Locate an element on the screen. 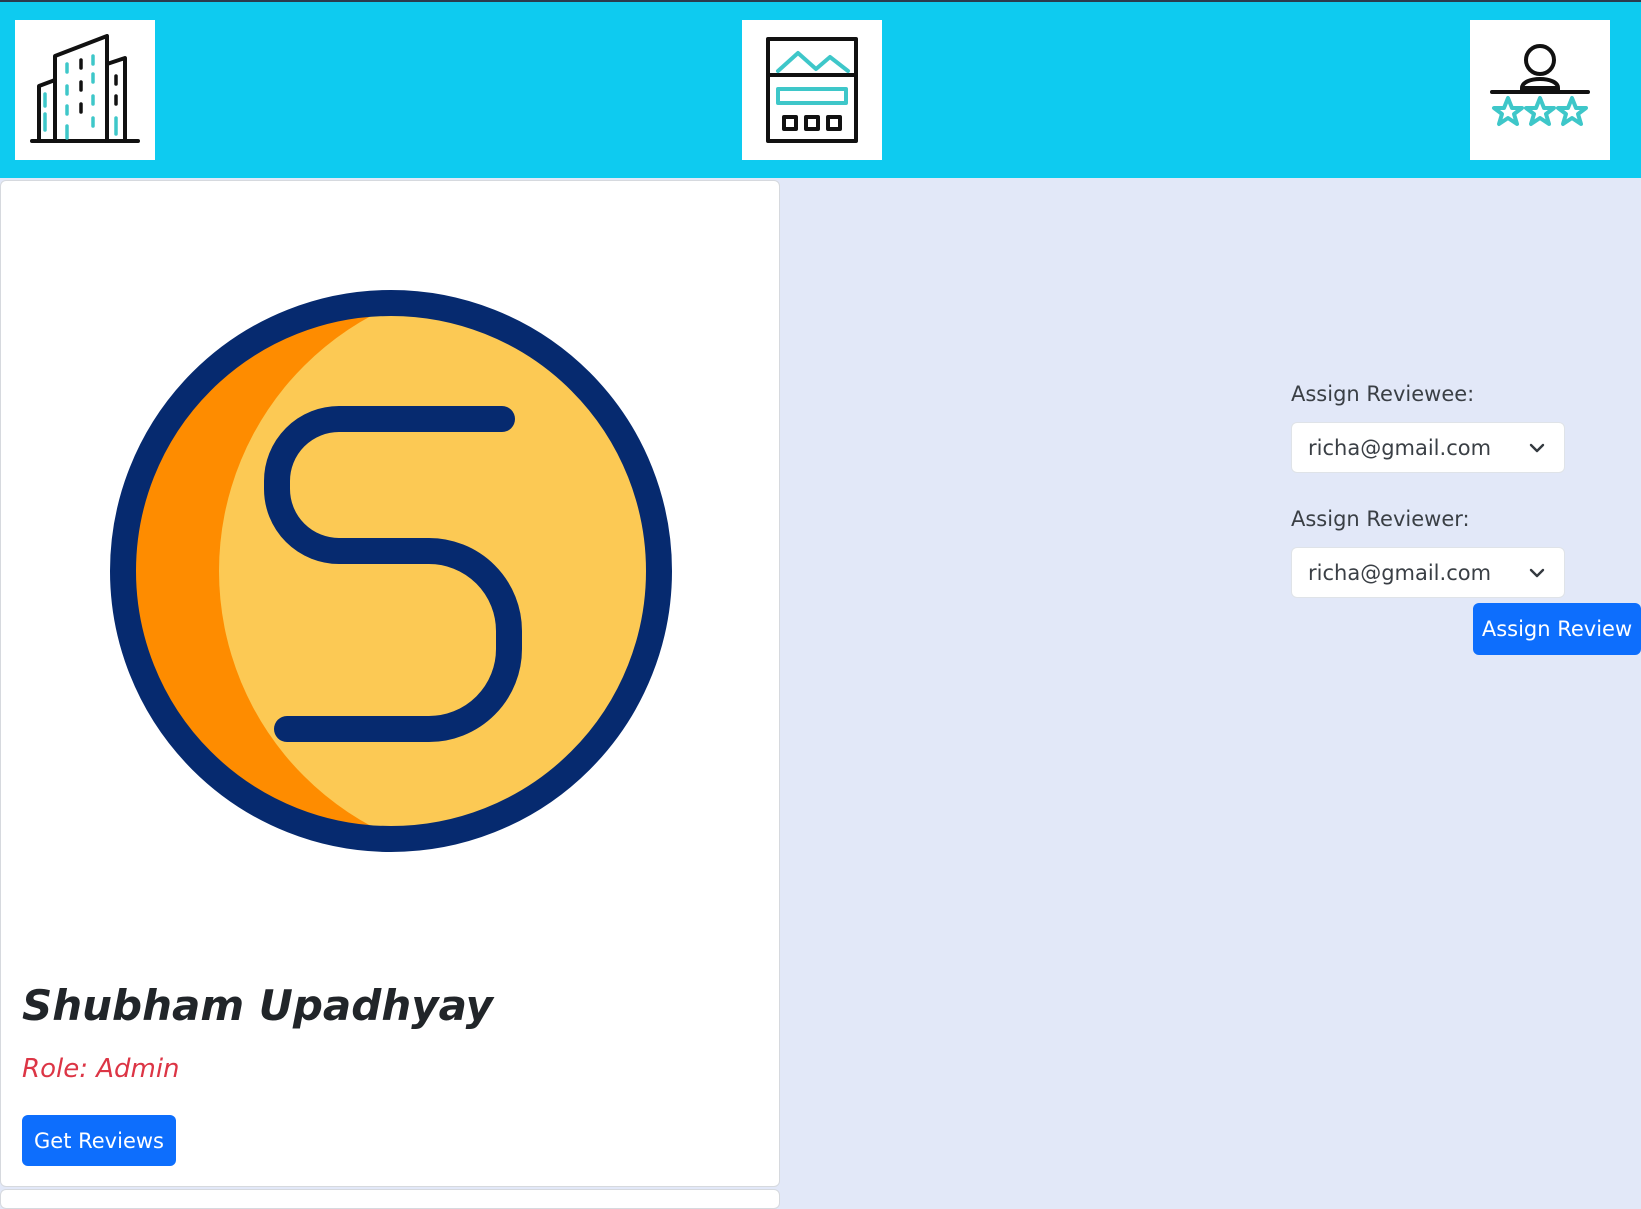 Image resolution: width=1641 pixels, height=1209 pixels. navbar is located at coordinates (820, 90).